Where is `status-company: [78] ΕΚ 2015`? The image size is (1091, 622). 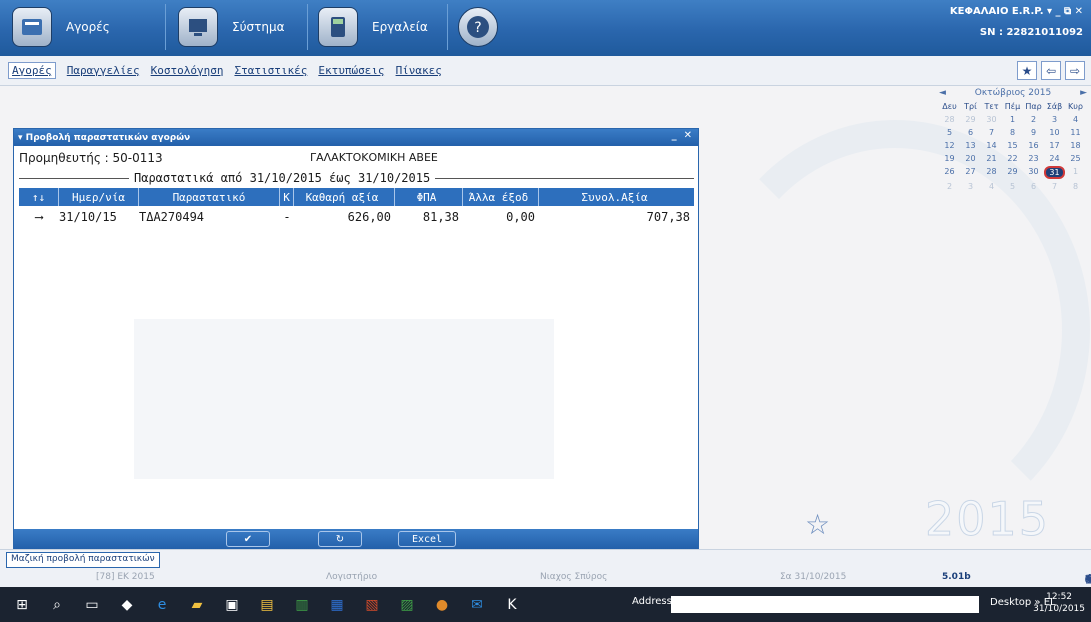 status-company: [78] ΕΚ 2015 is located at coordinates (125, 577).